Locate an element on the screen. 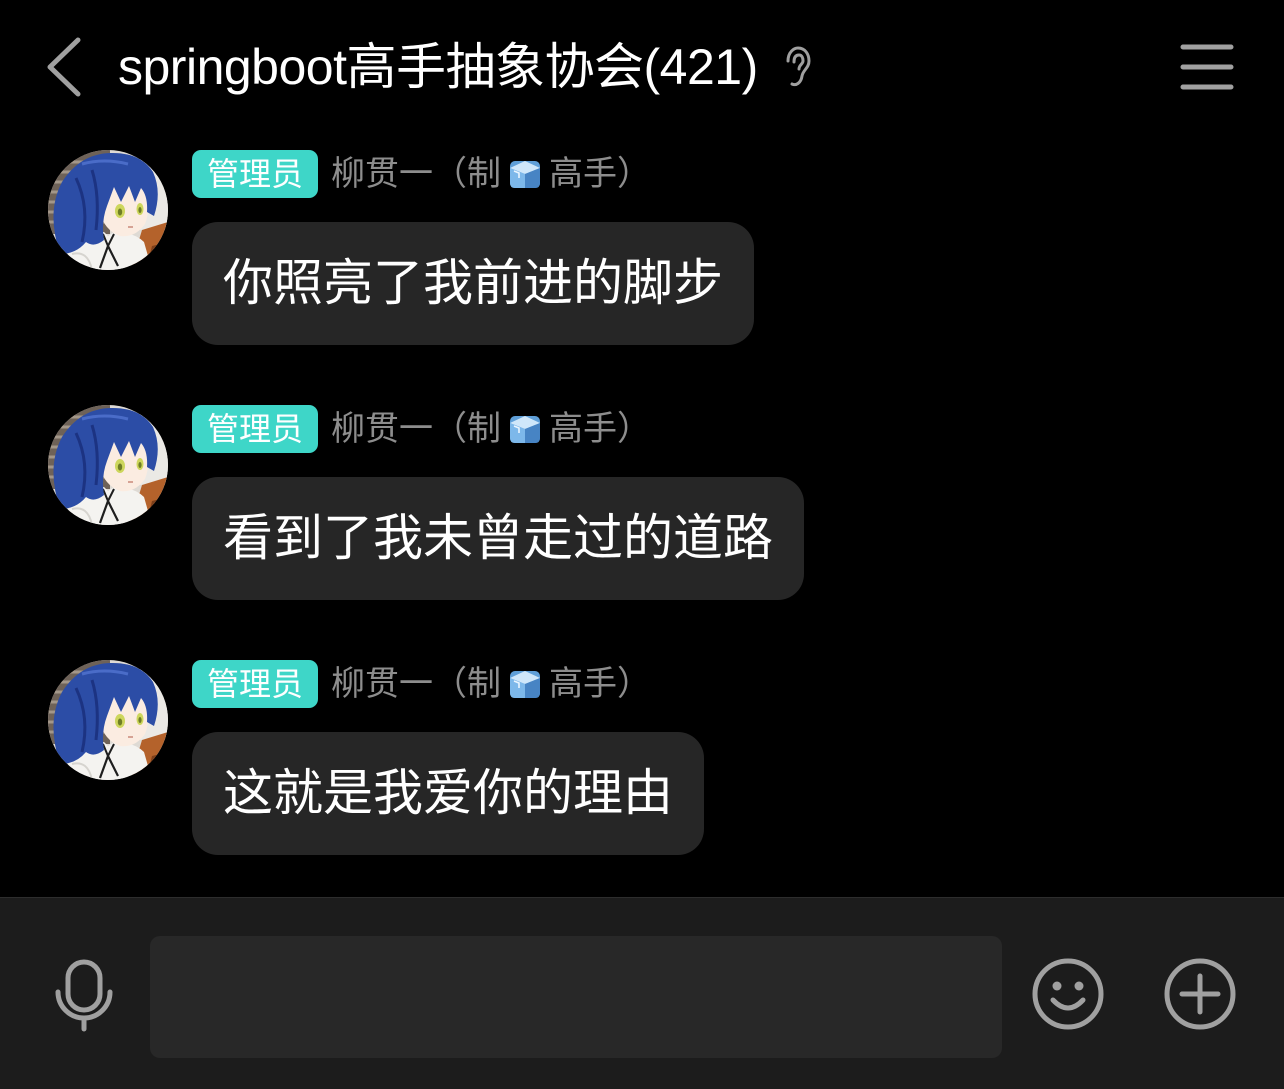 This screenshot has width=1284, height=1089. back-button is located at coordinates (64, 67).